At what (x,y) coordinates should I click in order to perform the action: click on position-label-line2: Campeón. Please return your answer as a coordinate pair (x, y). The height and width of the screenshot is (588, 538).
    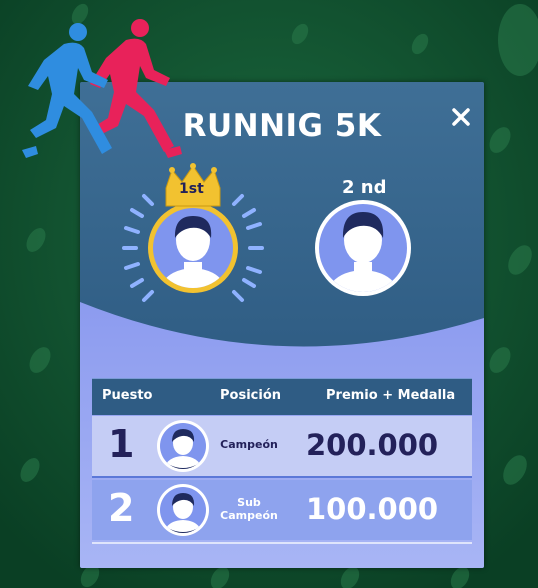
    Looking at the image, I should click on (249, 515).